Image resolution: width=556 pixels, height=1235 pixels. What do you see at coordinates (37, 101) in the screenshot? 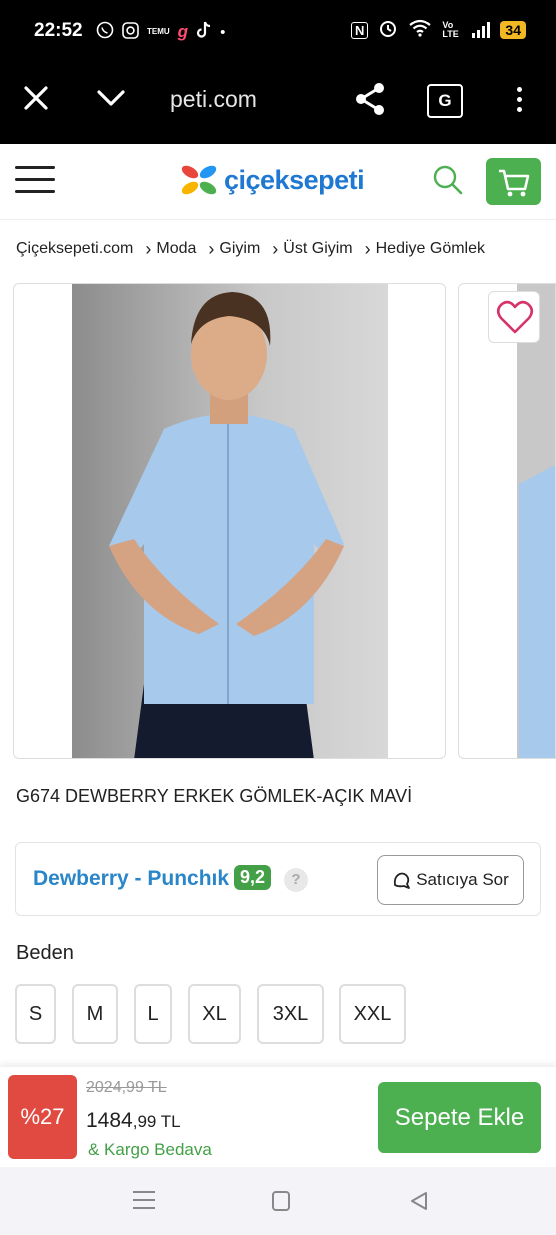
I see `close-icon` at bounding box center [37, 101].